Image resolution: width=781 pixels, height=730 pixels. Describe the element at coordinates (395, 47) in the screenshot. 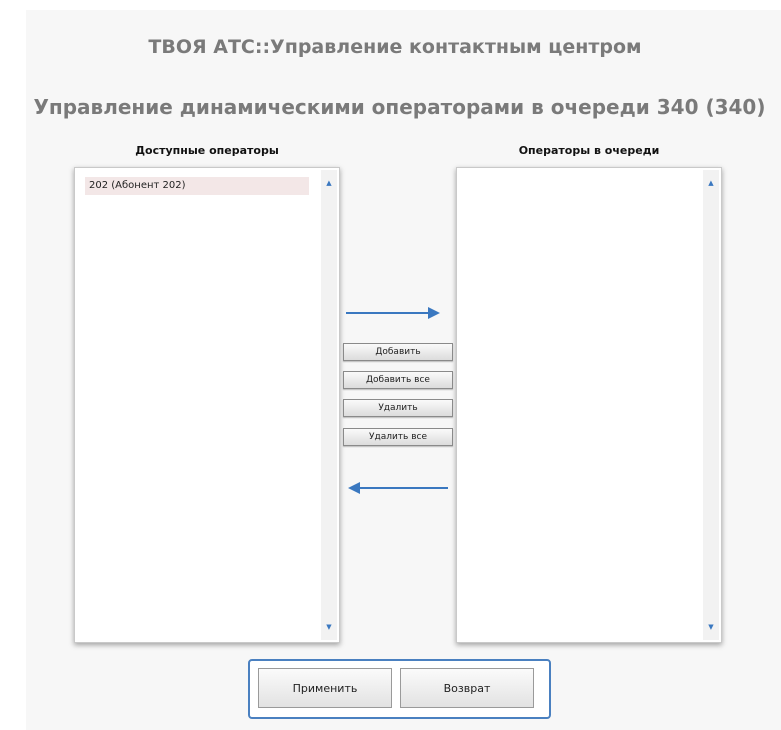

I see `app-title: ТВОЯ АТС::Управление контактным центром` at that location.